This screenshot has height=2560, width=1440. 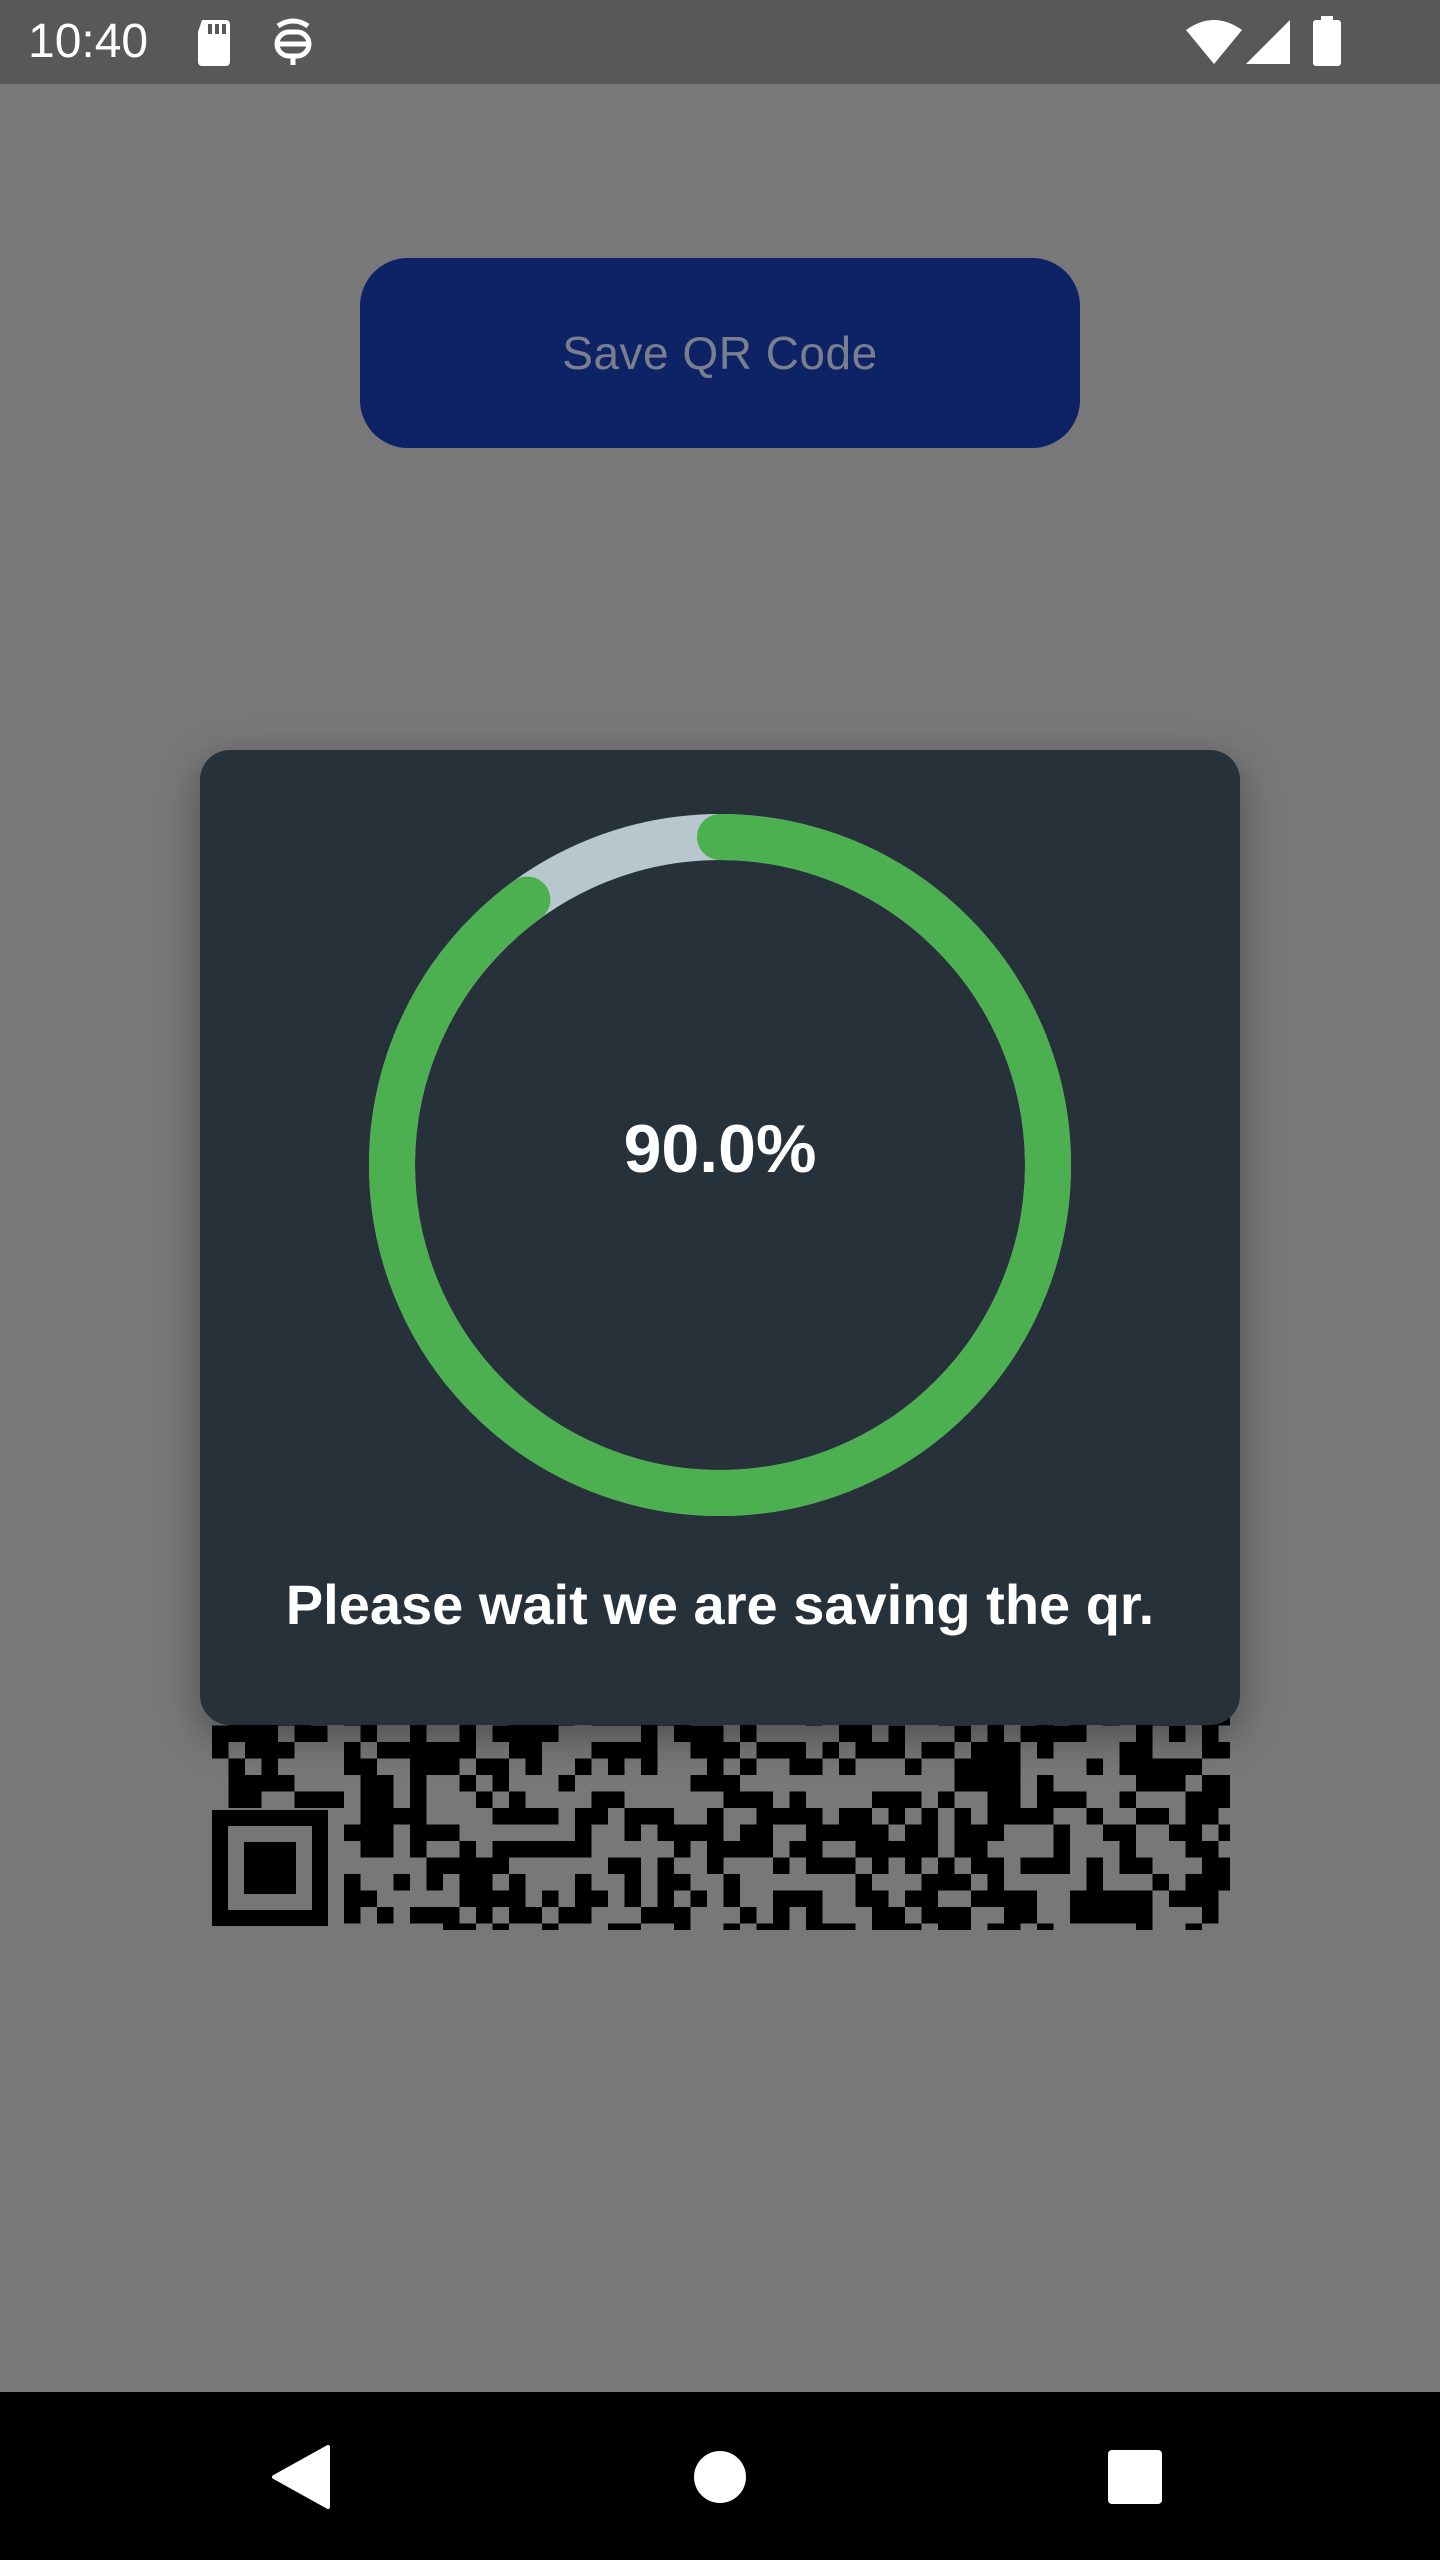 What do you see at coordinates (300, 2477) in the screenshot?
I see `back-button` at bounding box center [300, 2477].